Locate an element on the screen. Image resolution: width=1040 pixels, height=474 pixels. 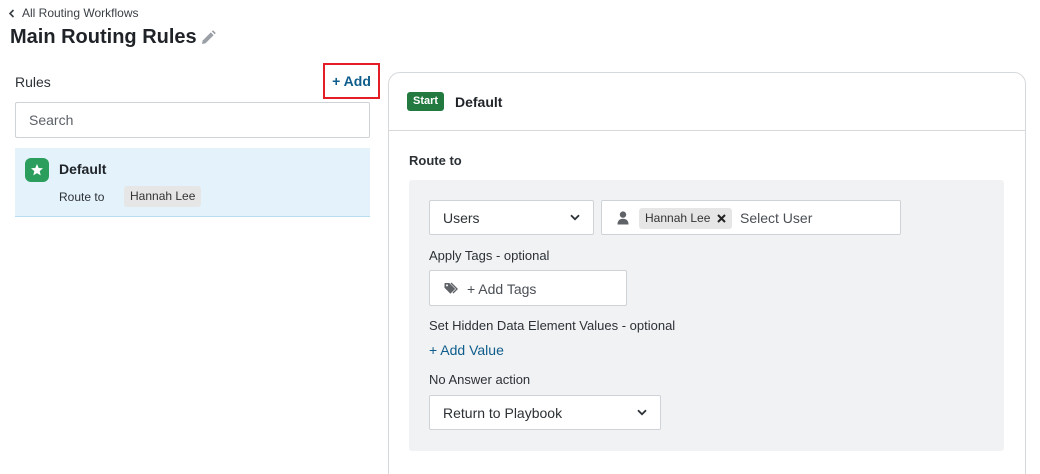
back-link: All Routing Workflows is located at coordinates (73, 13).